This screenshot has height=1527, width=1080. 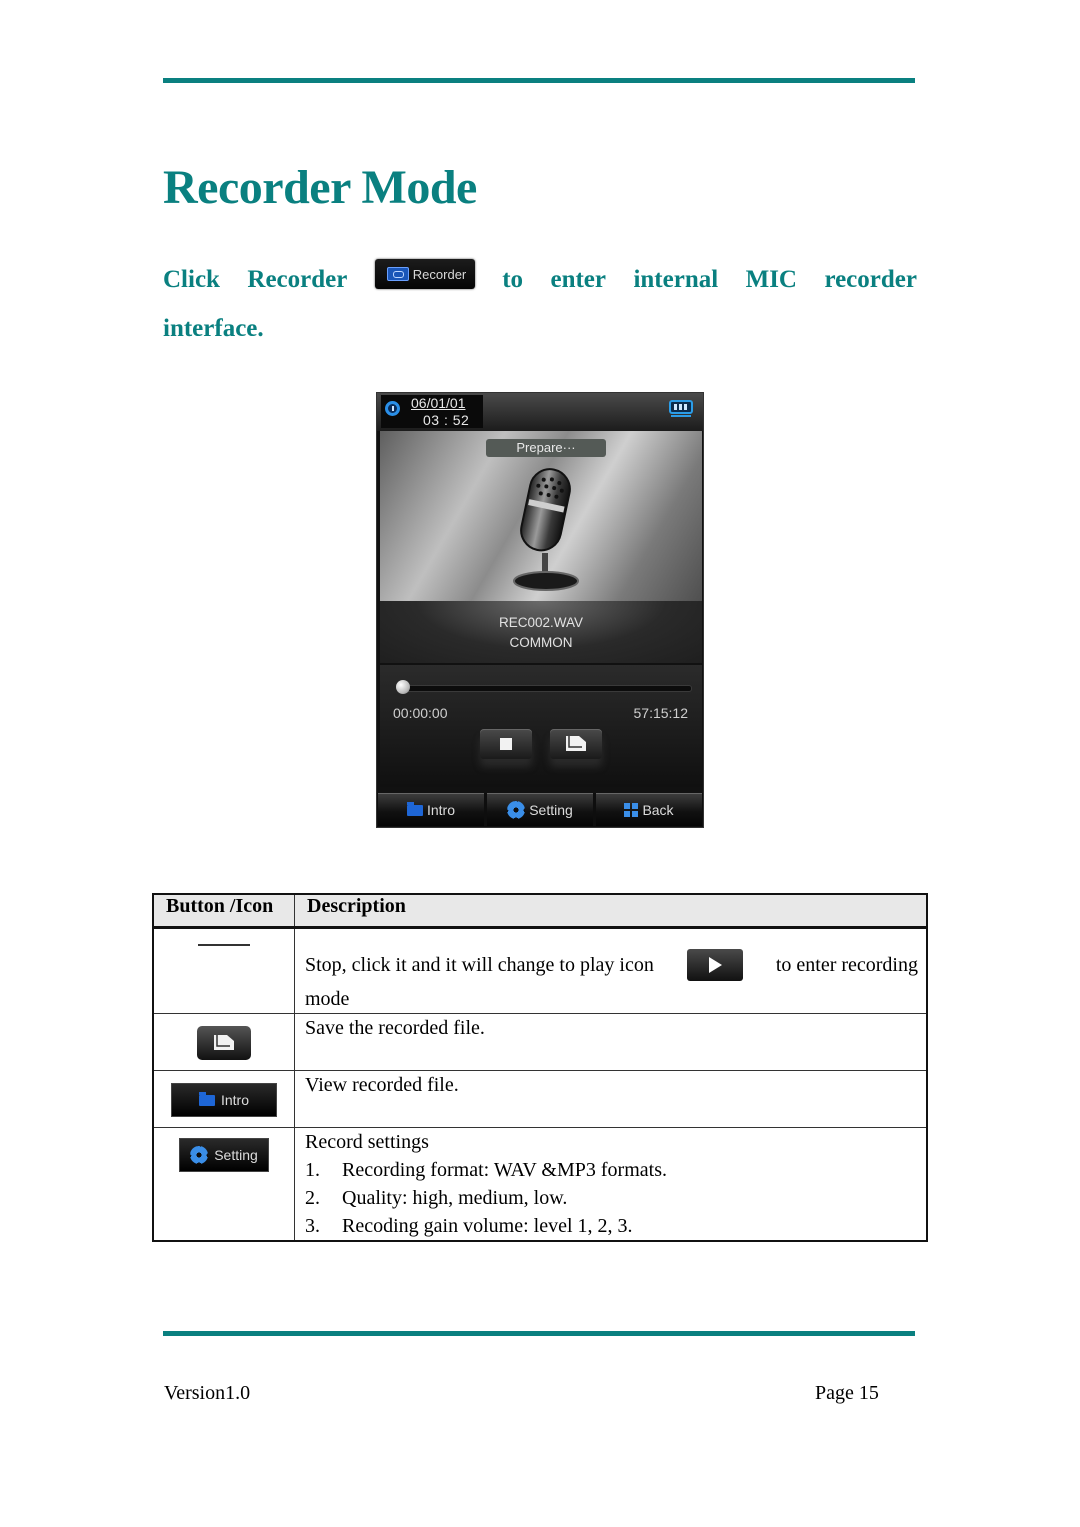 What do you see at coordinates (541, 622) in the screenshot?
I see `file-name: REC002.WAV` at bounding box center [541, 622].